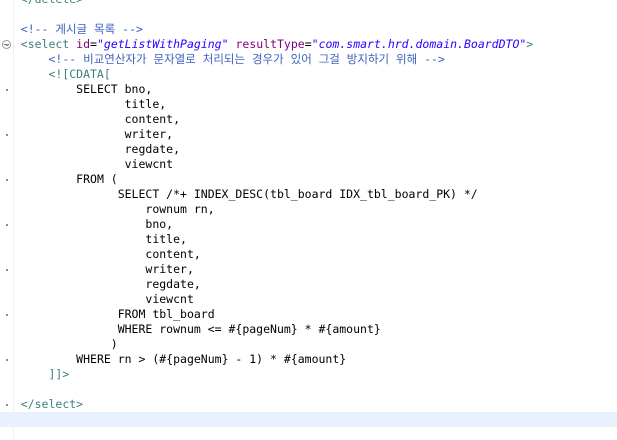 The height and width of the screenshot is (440, 617). What do you see at coordinates (270, 44) in the screenshot?
I see `code-token: resultType` at bounding box center [270, 44].